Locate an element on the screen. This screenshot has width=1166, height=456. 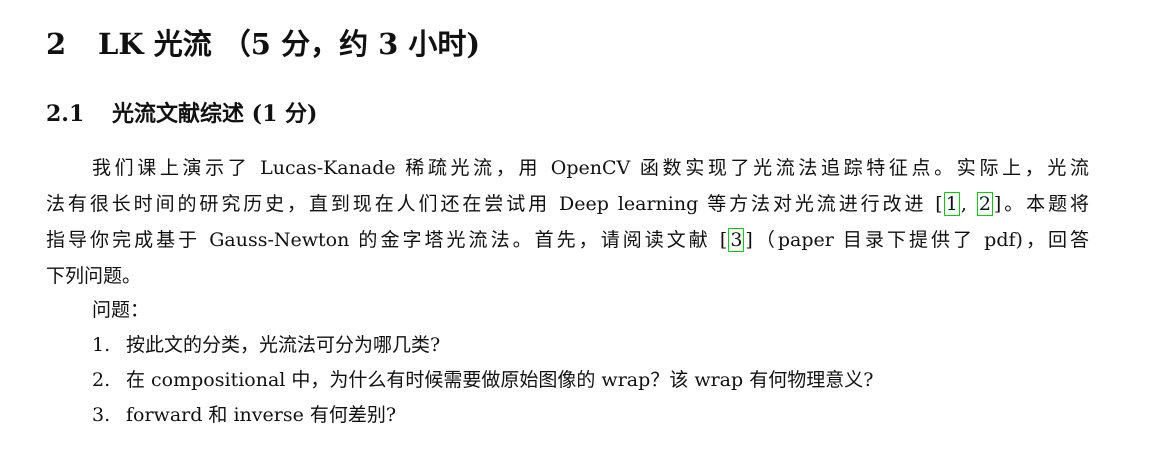
list-item-text: forward 和 inverse 有何差别? is located at coordinates (261, 415).